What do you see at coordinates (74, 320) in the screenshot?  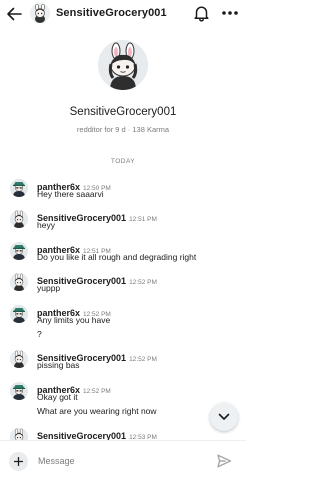 I see `message-text: Any limits you have` at bounding box center [74, 320].